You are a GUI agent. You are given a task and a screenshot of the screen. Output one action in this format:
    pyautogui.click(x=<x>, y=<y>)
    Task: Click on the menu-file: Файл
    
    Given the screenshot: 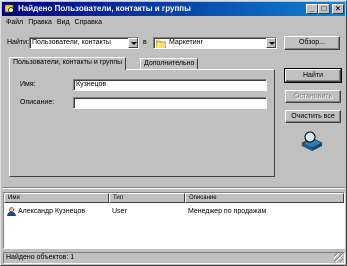 What is the action you would take?
    pyautogui.click(x=14, y=22)
    